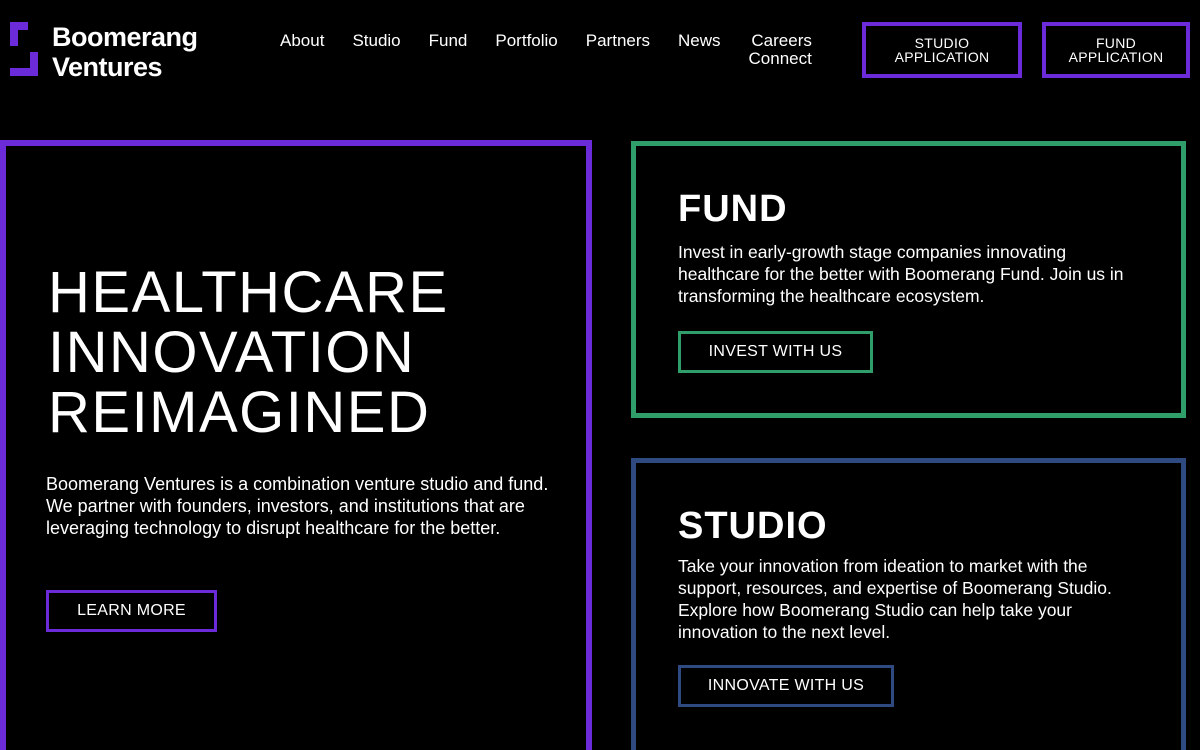 Image resolution: width=1200 pixels, height=750 pixels. Describe the element at coordinates (376, 50) in the screenshot. I see `nav-item-studio: Studio` at that location.